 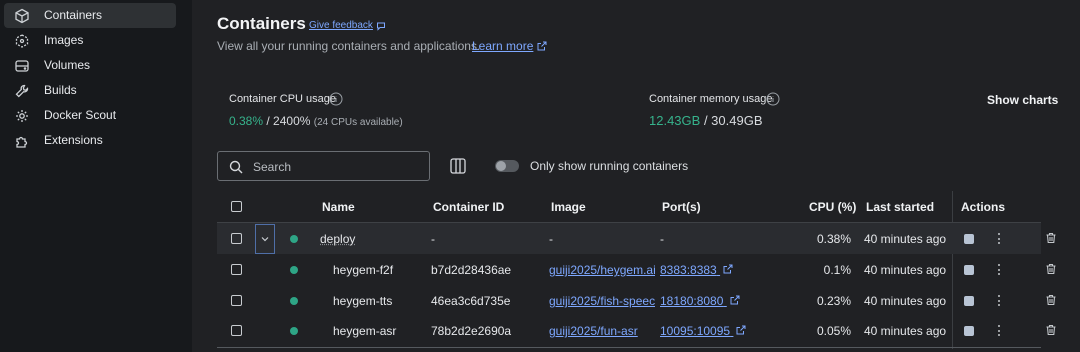 What do you see at coordinates (832, 207) in the screenshot?
I see `column-header-cpu: CPU (%)` at bounding box center [832, 207].